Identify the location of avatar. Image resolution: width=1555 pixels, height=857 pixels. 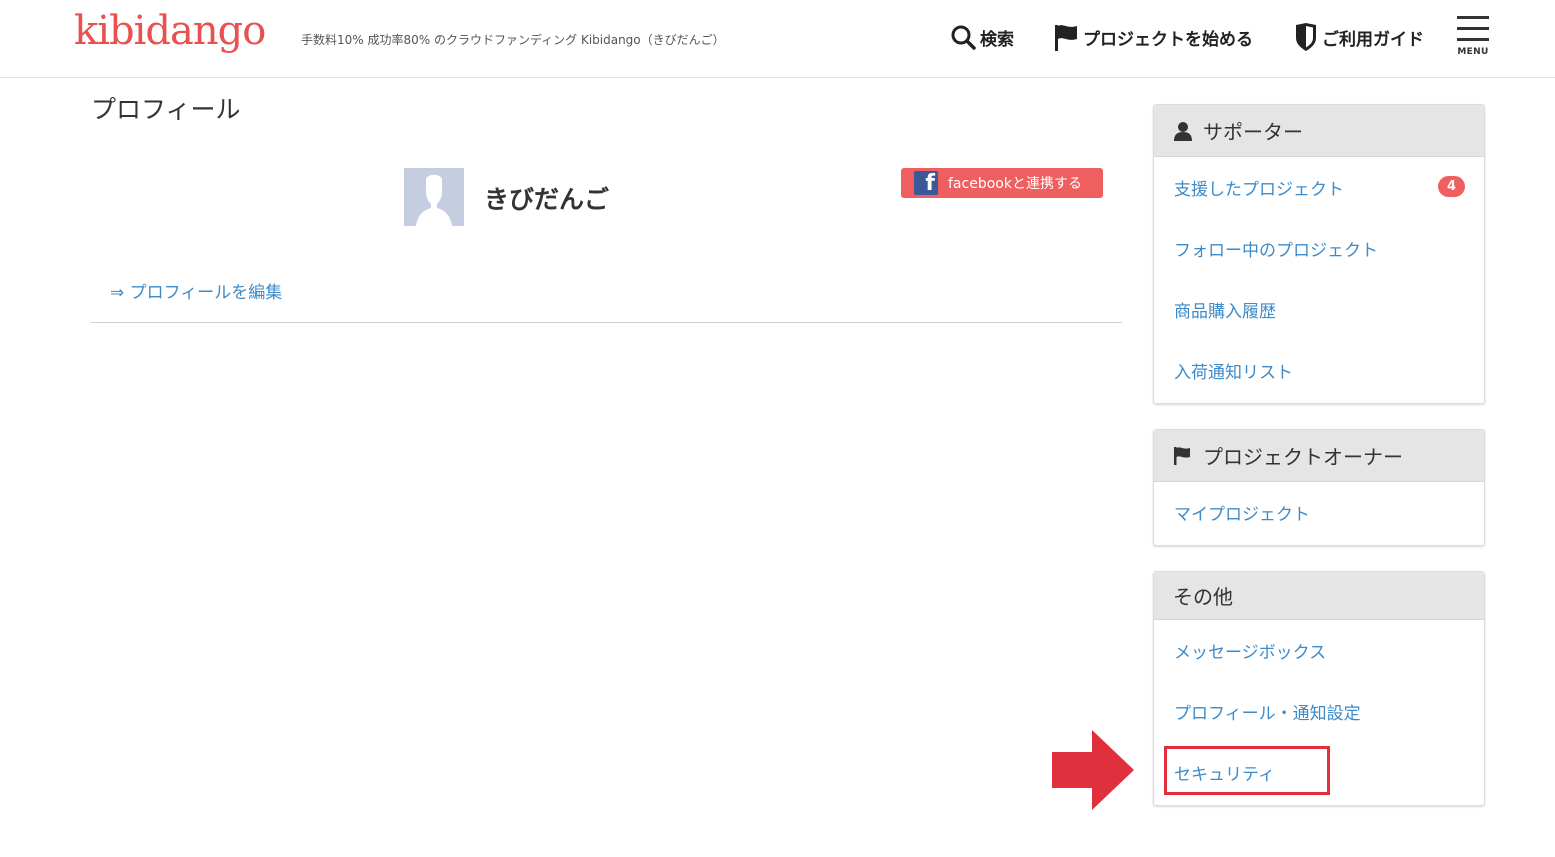
(434, 197).